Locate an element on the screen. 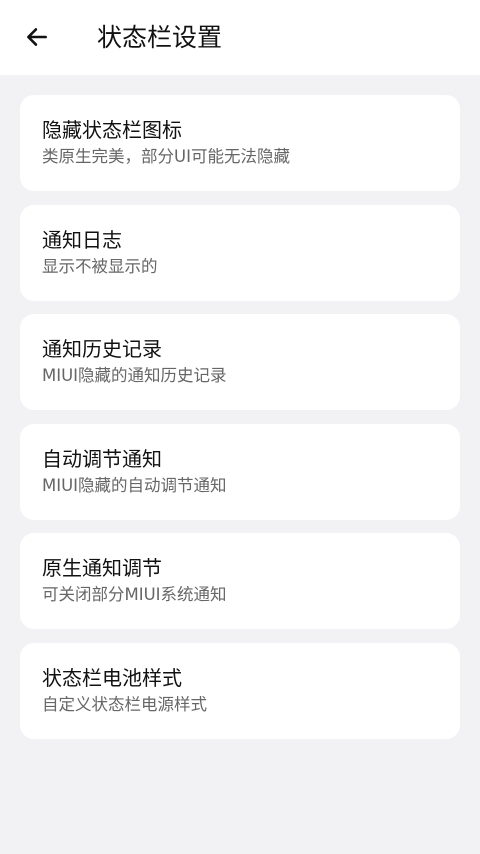  setting-title: 原生通知调节 is located at coordinates (102, 568).